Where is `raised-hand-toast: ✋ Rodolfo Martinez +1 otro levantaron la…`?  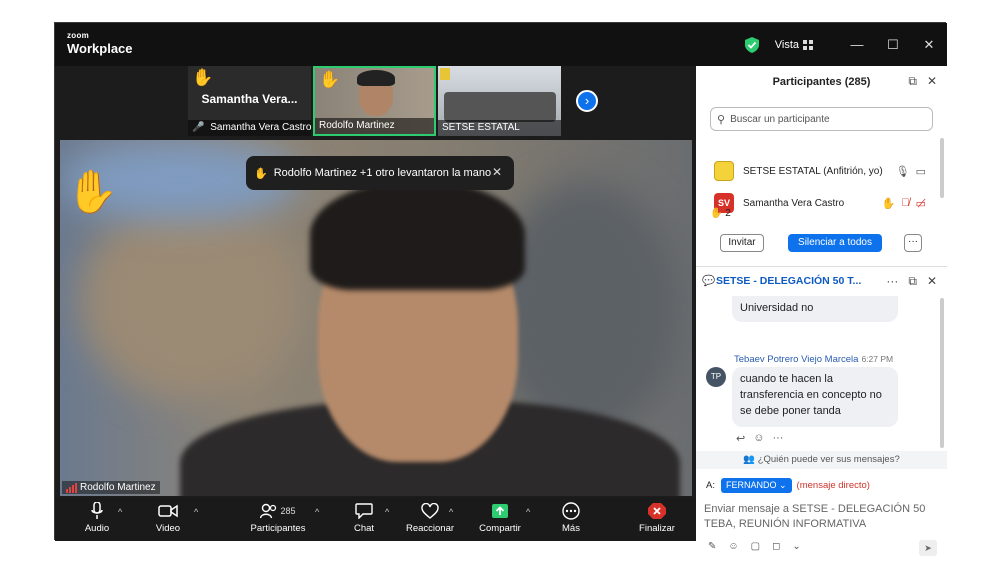
raised-hand-toast: ✋ Rodolfo Martinez +1 otro levantaron la… is located at coordinates (380, 173).